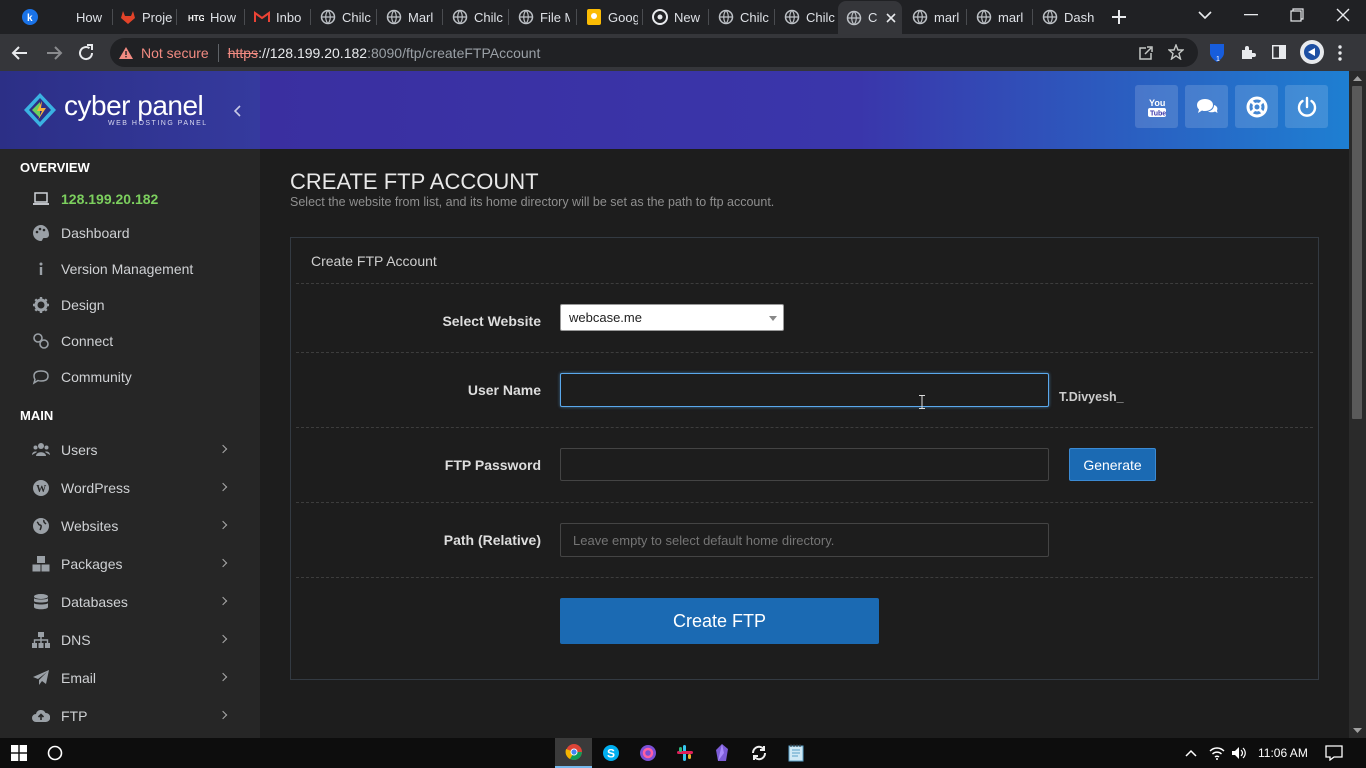 This screenshot has width=1366, height=768. Describe the element at coordinates (55, 167) in the screenshot. I see `overview-section-title: OVERVIEW` at that location.